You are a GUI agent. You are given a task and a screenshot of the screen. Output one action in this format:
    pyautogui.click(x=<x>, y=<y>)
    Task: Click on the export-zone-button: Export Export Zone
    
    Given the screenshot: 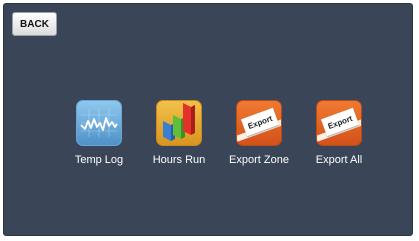 What is the action you would take?
    pyautogui.click(x=259, y=136)
    